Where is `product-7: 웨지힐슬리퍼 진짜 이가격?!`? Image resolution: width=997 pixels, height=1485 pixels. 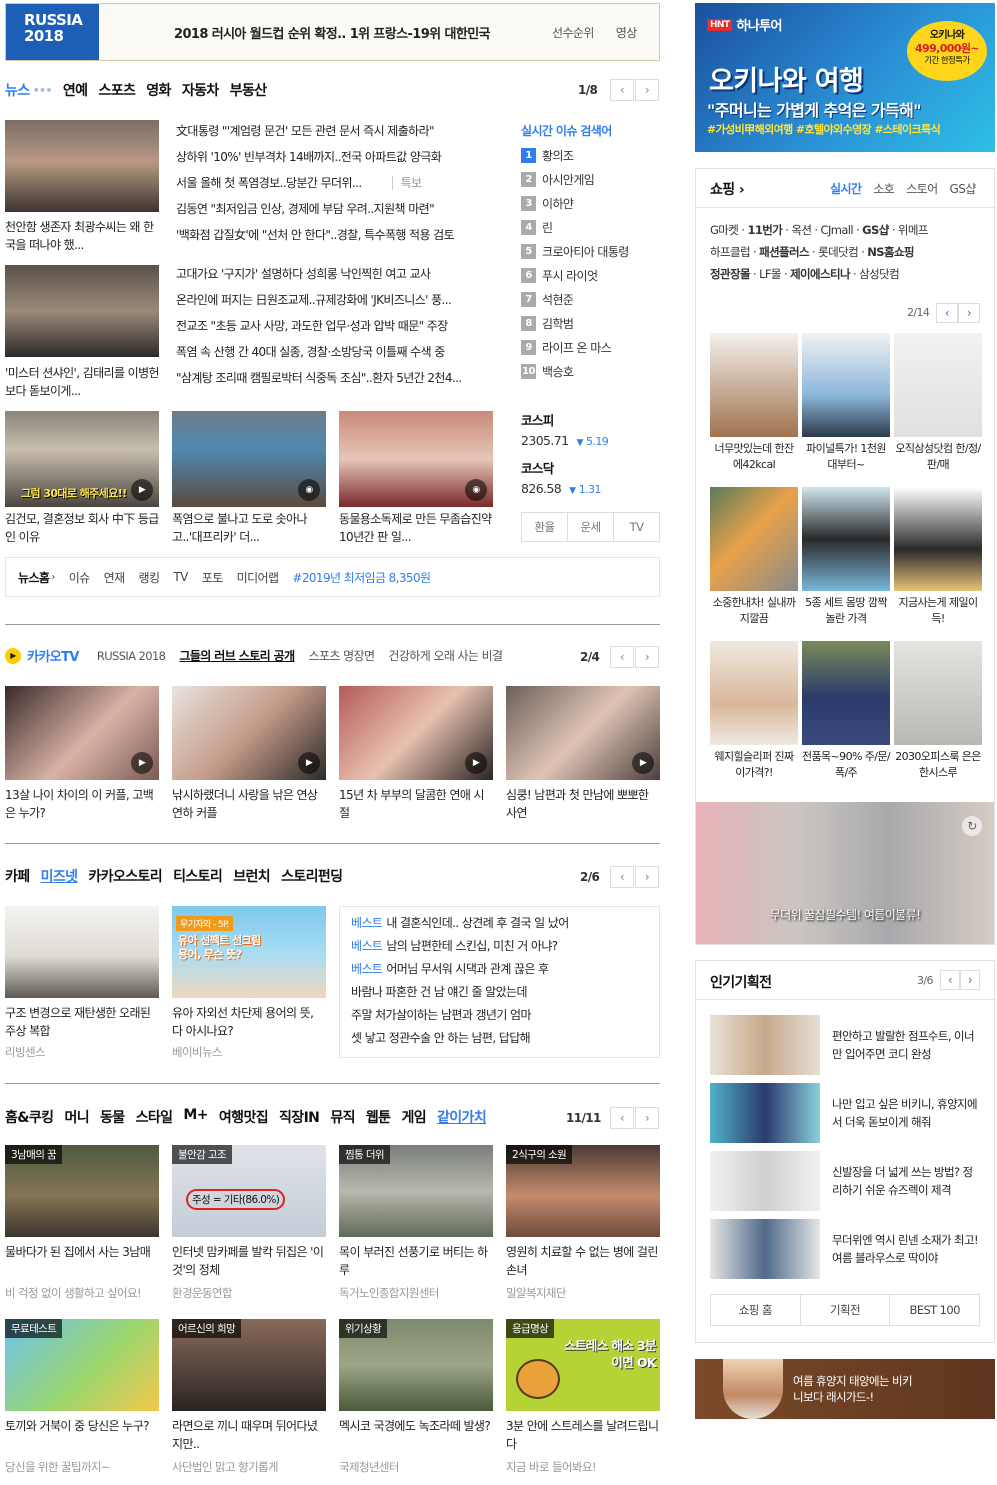 product-7: 웨지힐슬리퍼 진짜 이가격?! is located at coordinates (754, 711).